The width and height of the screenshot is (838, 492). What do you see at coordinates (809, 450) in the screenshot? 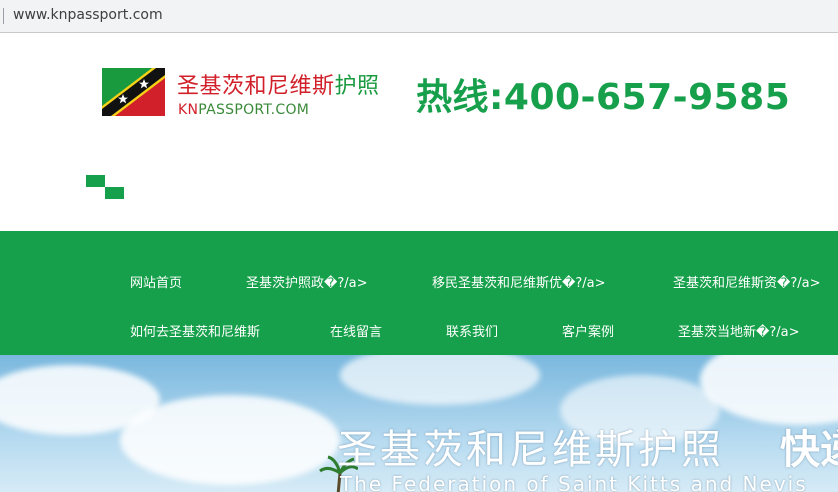
I see `banner-title-cn-cut: 快递` at bounding box center [809, 450].